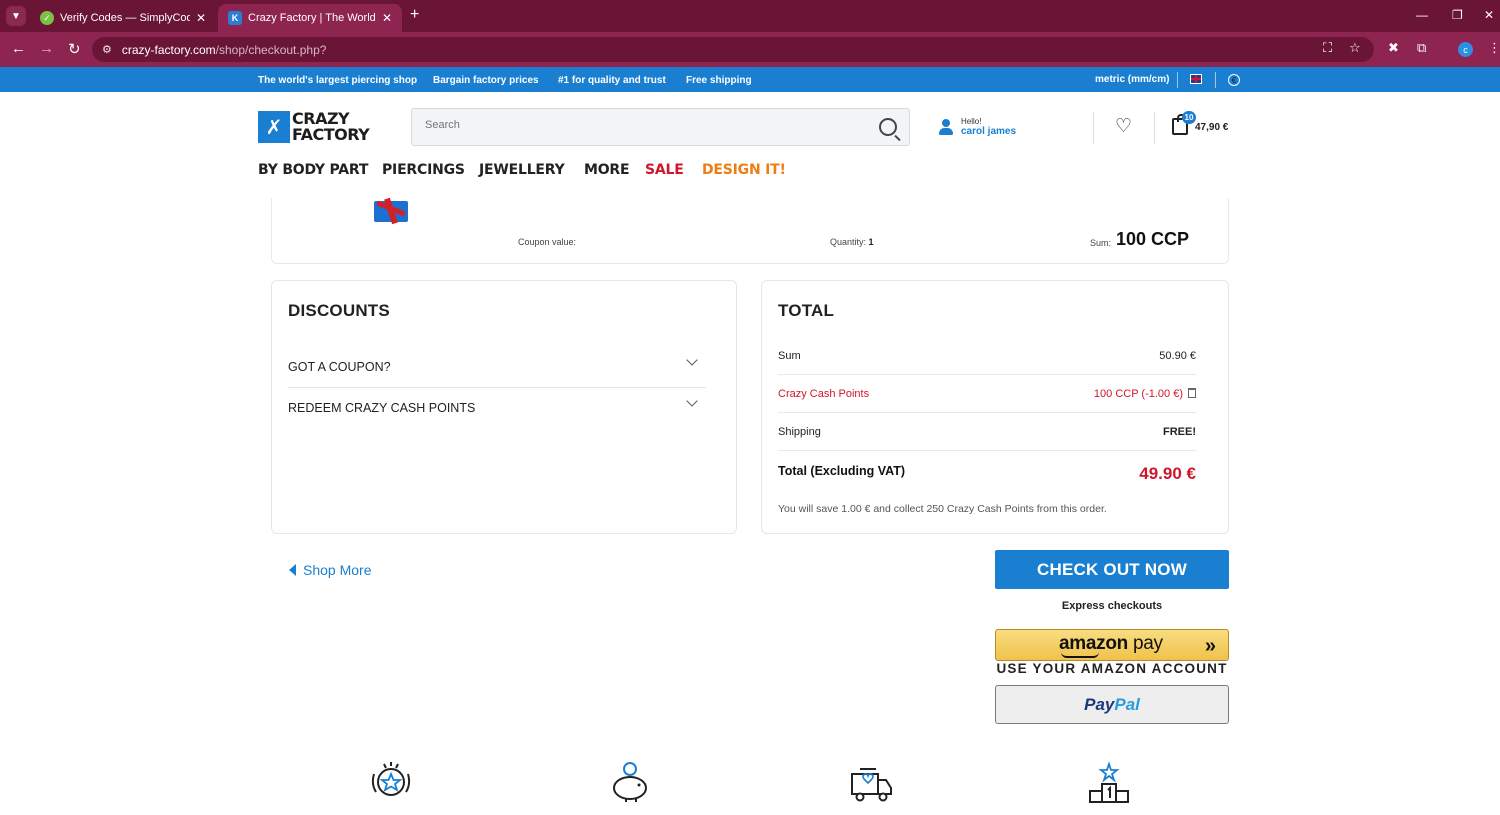  What do you see at coordinates (522, 170) in the screenshot?
I see `nav-jewellery: JEWELLERY` at bounding box center [522, 170].